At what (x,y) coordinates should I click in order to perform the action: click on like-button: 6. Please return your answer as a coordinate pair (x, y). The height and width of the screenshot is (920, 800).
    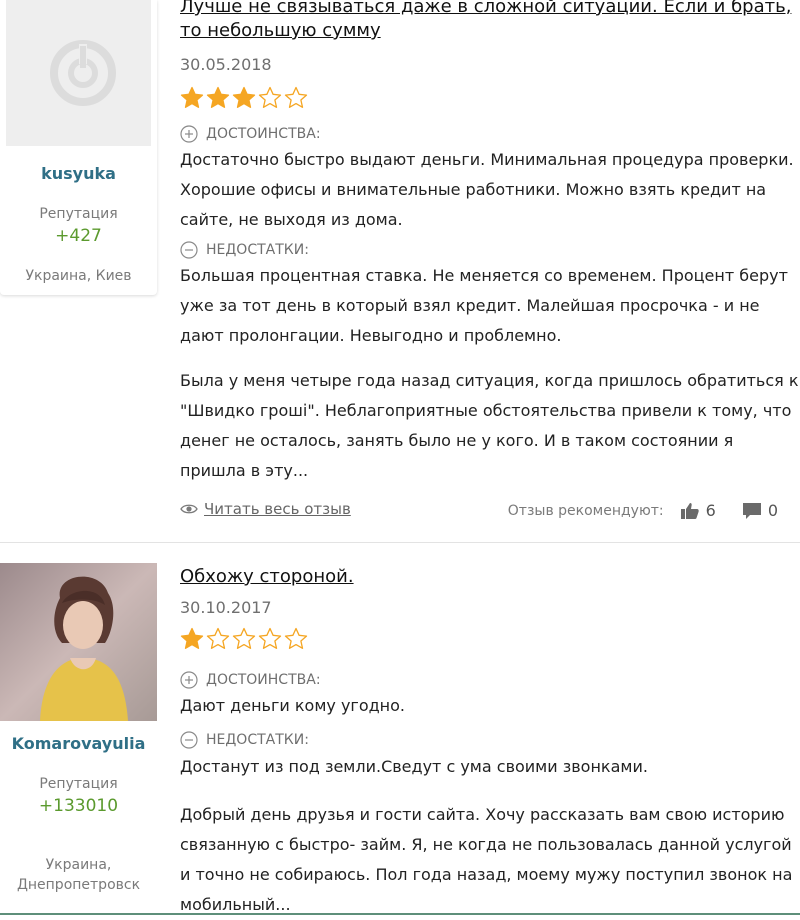
    Looking at the image, I should click on (698, 510).